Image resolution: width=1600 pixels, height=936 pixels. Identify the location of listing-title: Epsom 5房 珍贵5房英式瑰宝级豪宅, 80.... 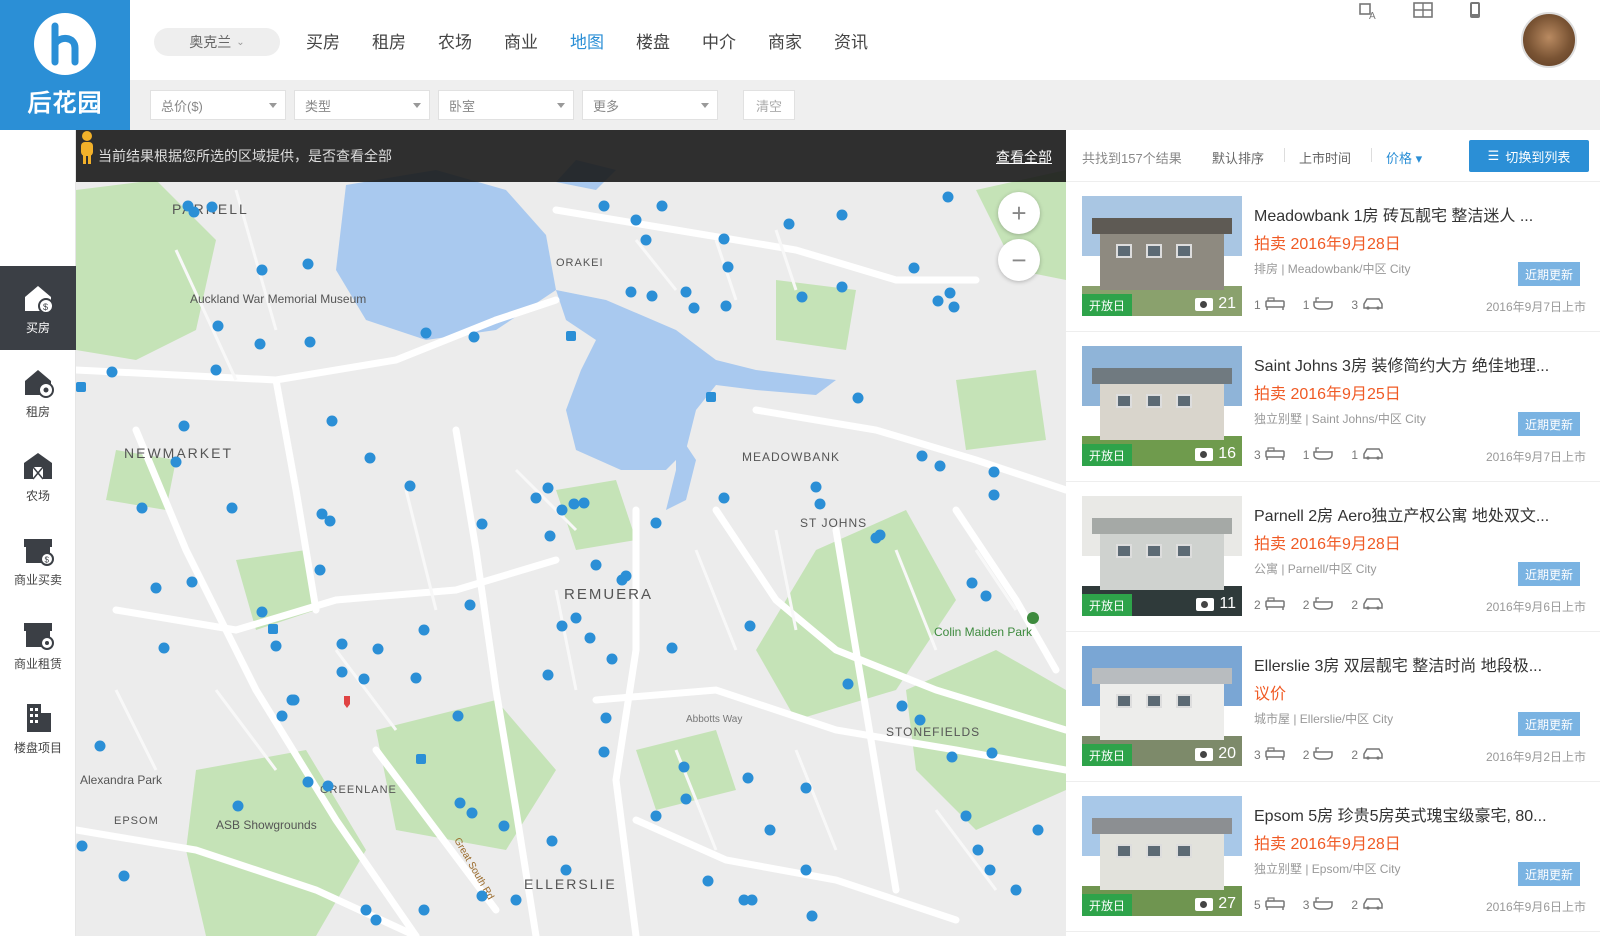
(1421, 814).